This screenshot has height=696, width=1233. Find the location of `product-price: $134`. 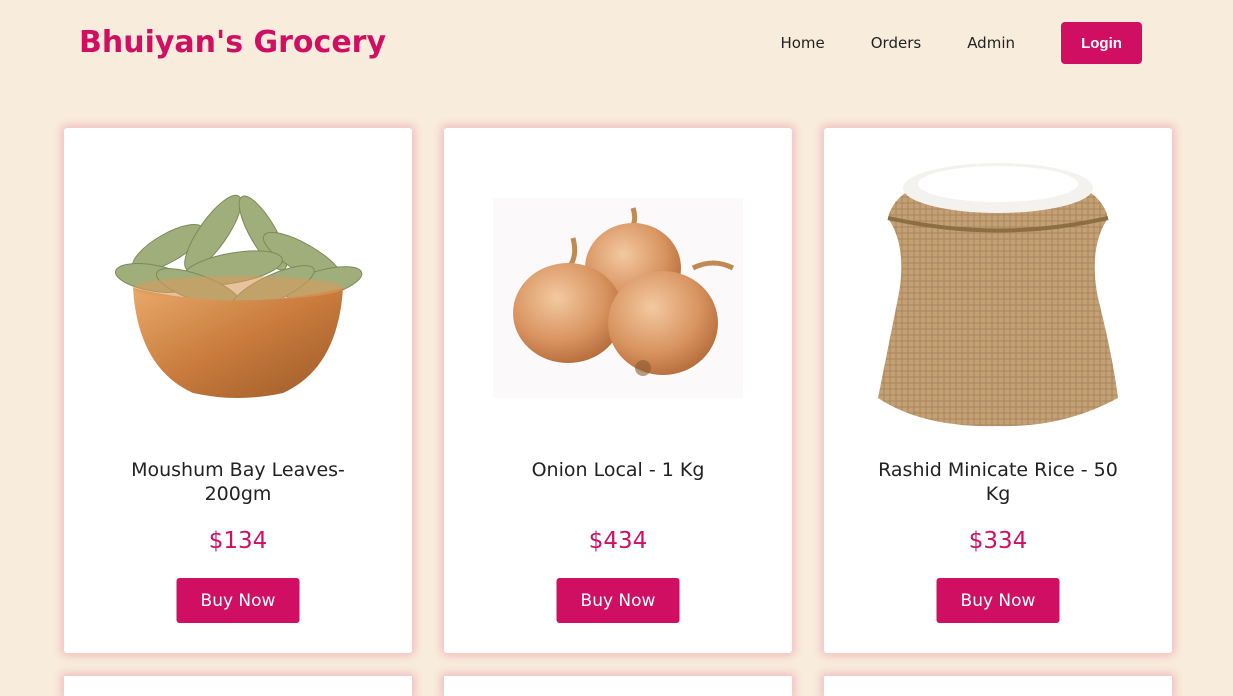

product-price: $134 is located at coordinates (238, 541).